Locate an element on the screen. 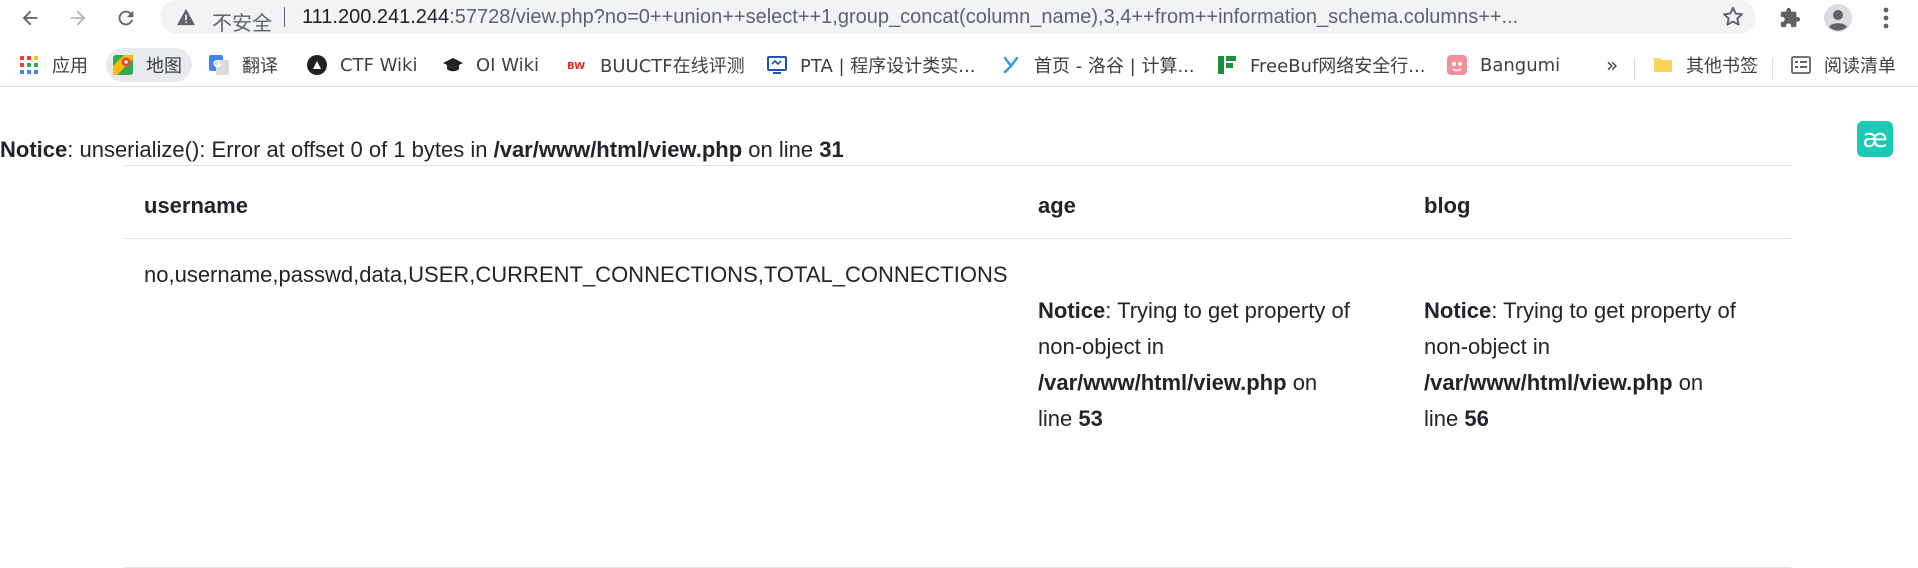 The image size is (1918, 568). buuctf-icon: BW is located at coordinates (577, 65).